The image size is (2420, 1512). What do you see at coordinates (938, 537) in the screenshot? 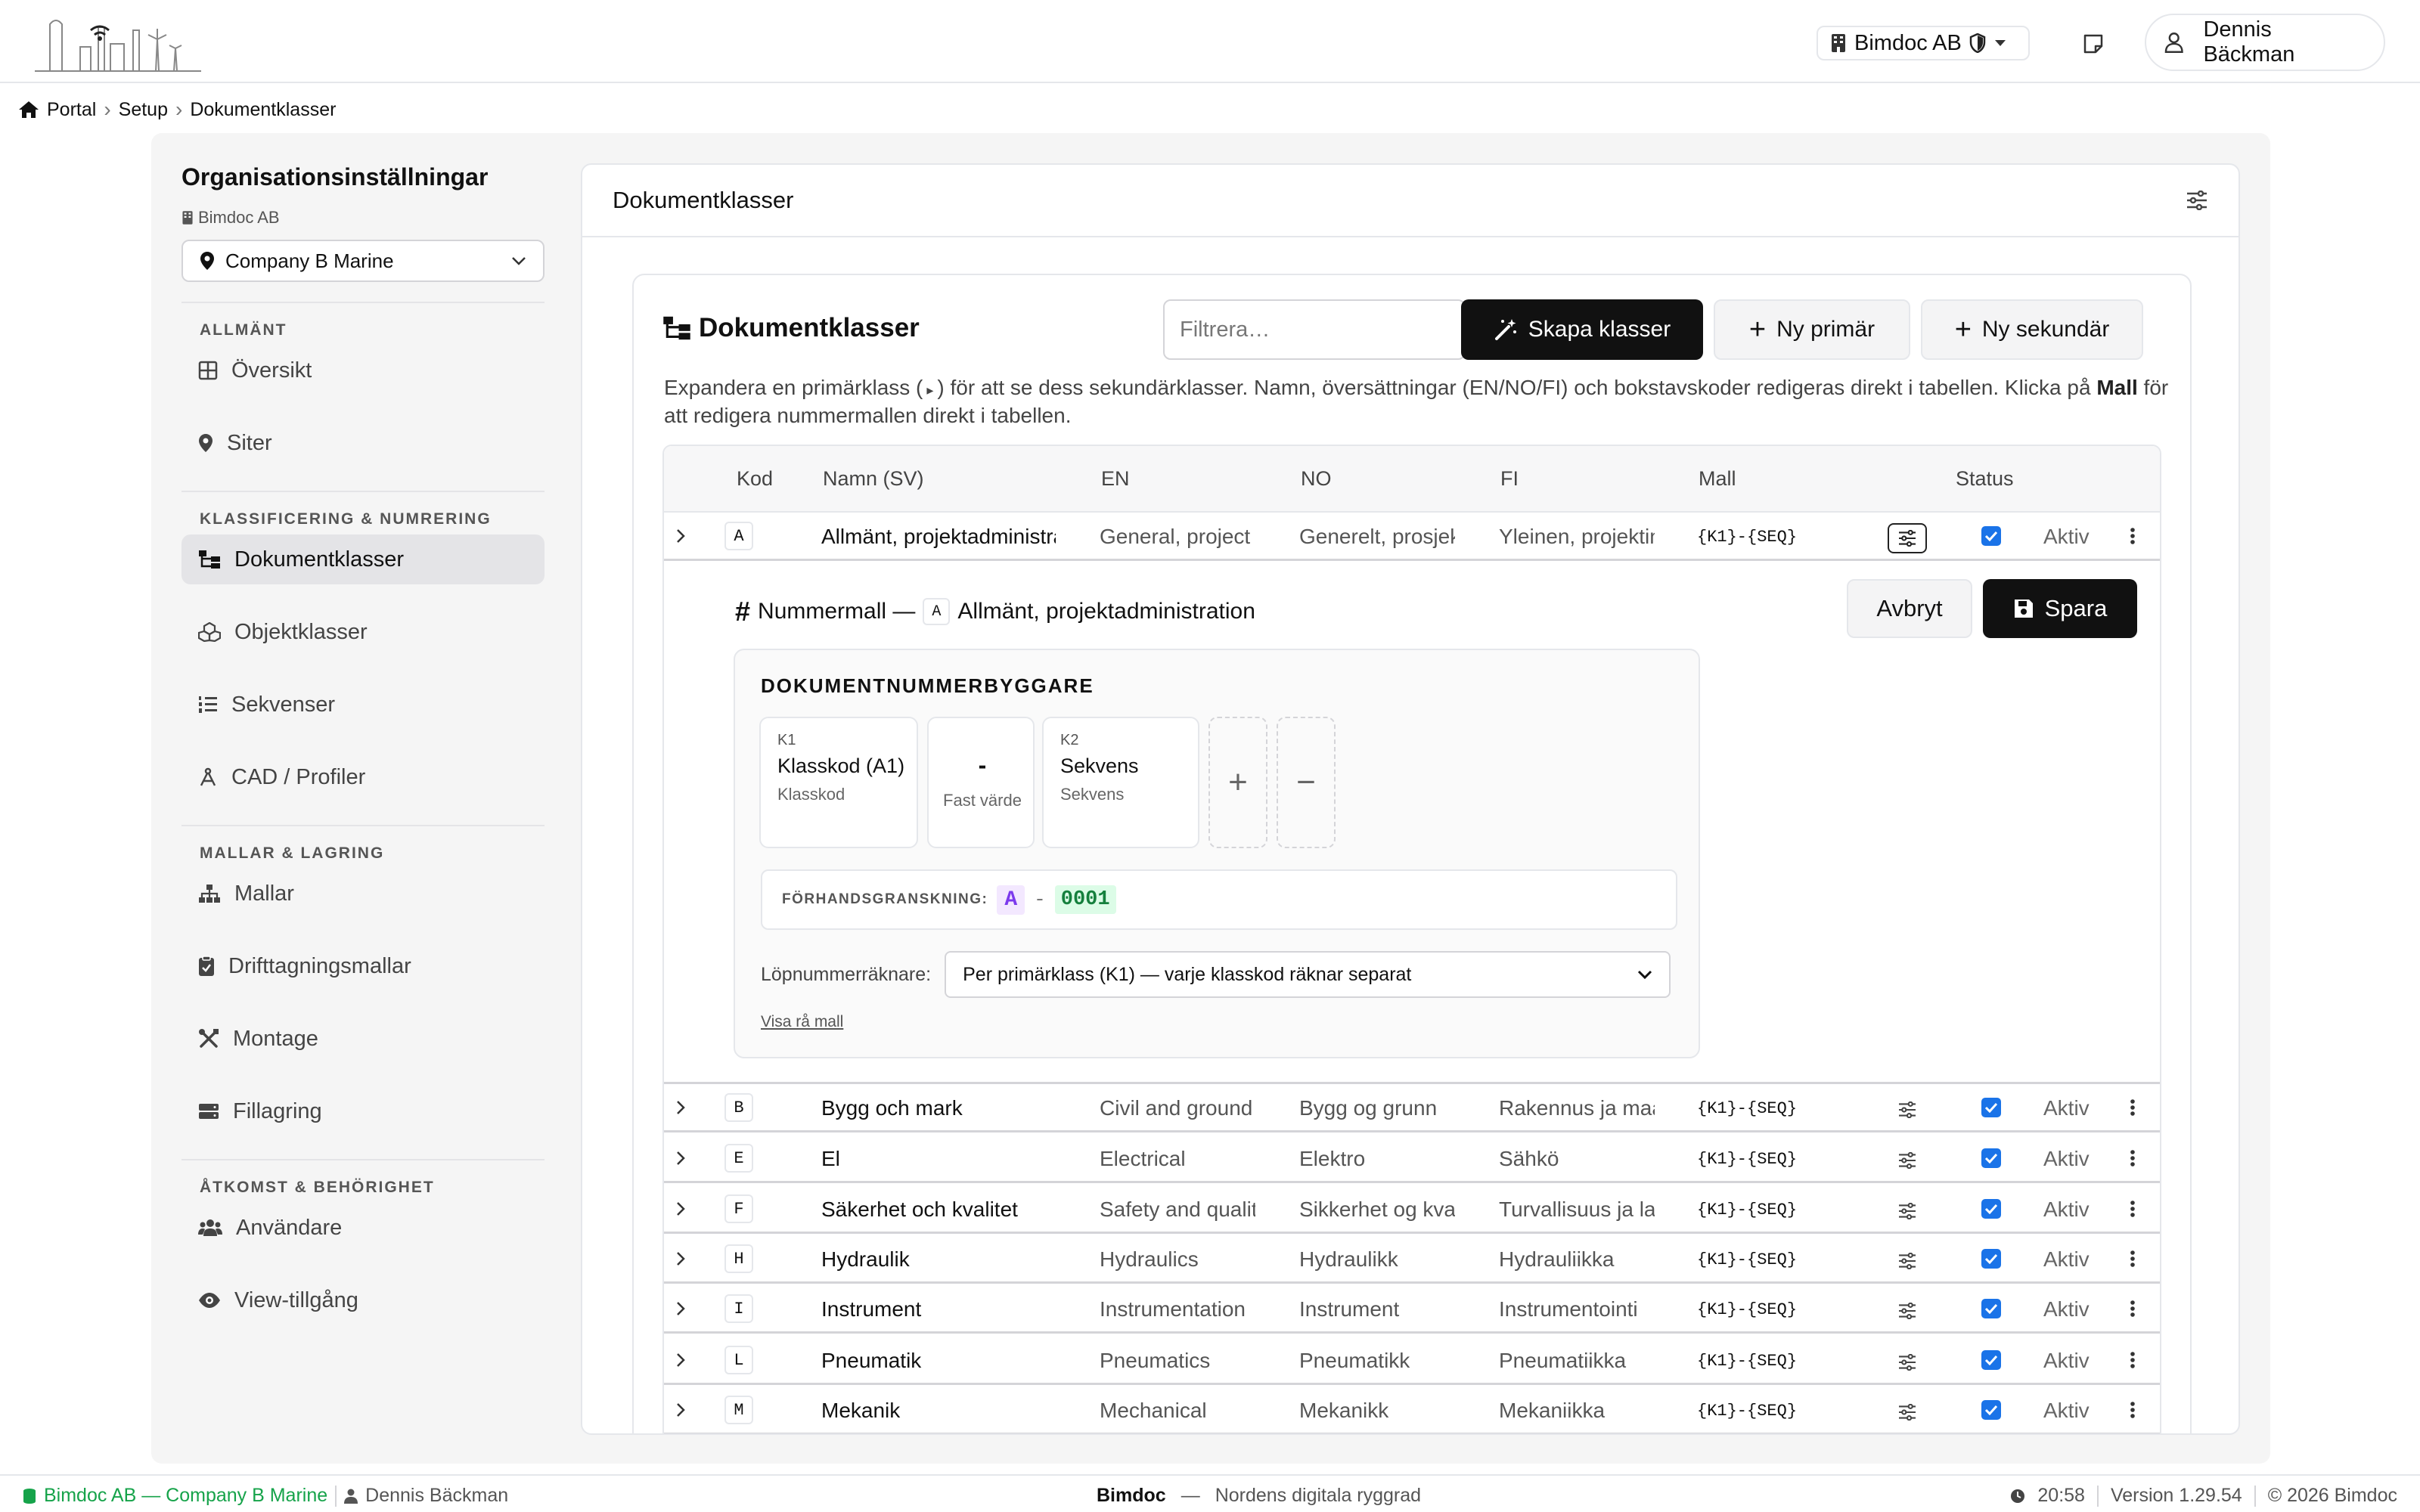
I see `class-name: Allmänt, projektadministration` at bounding box center [938, 537].